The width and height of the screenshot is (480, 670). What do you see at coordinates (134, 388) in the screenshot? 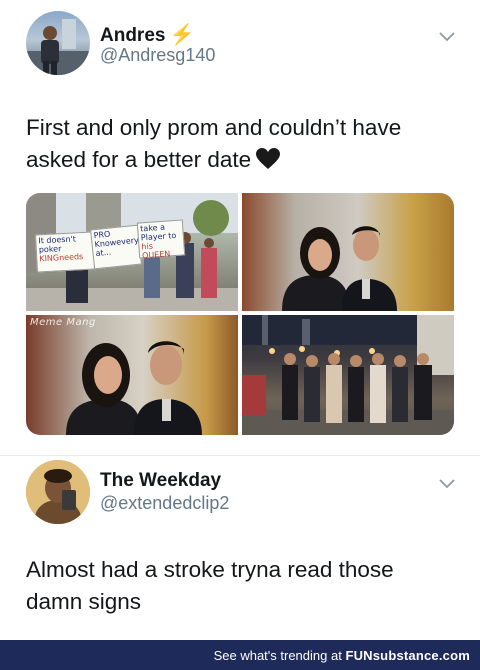
I see `photo-couple-closeup-scene` at bounding box center [134, 388].